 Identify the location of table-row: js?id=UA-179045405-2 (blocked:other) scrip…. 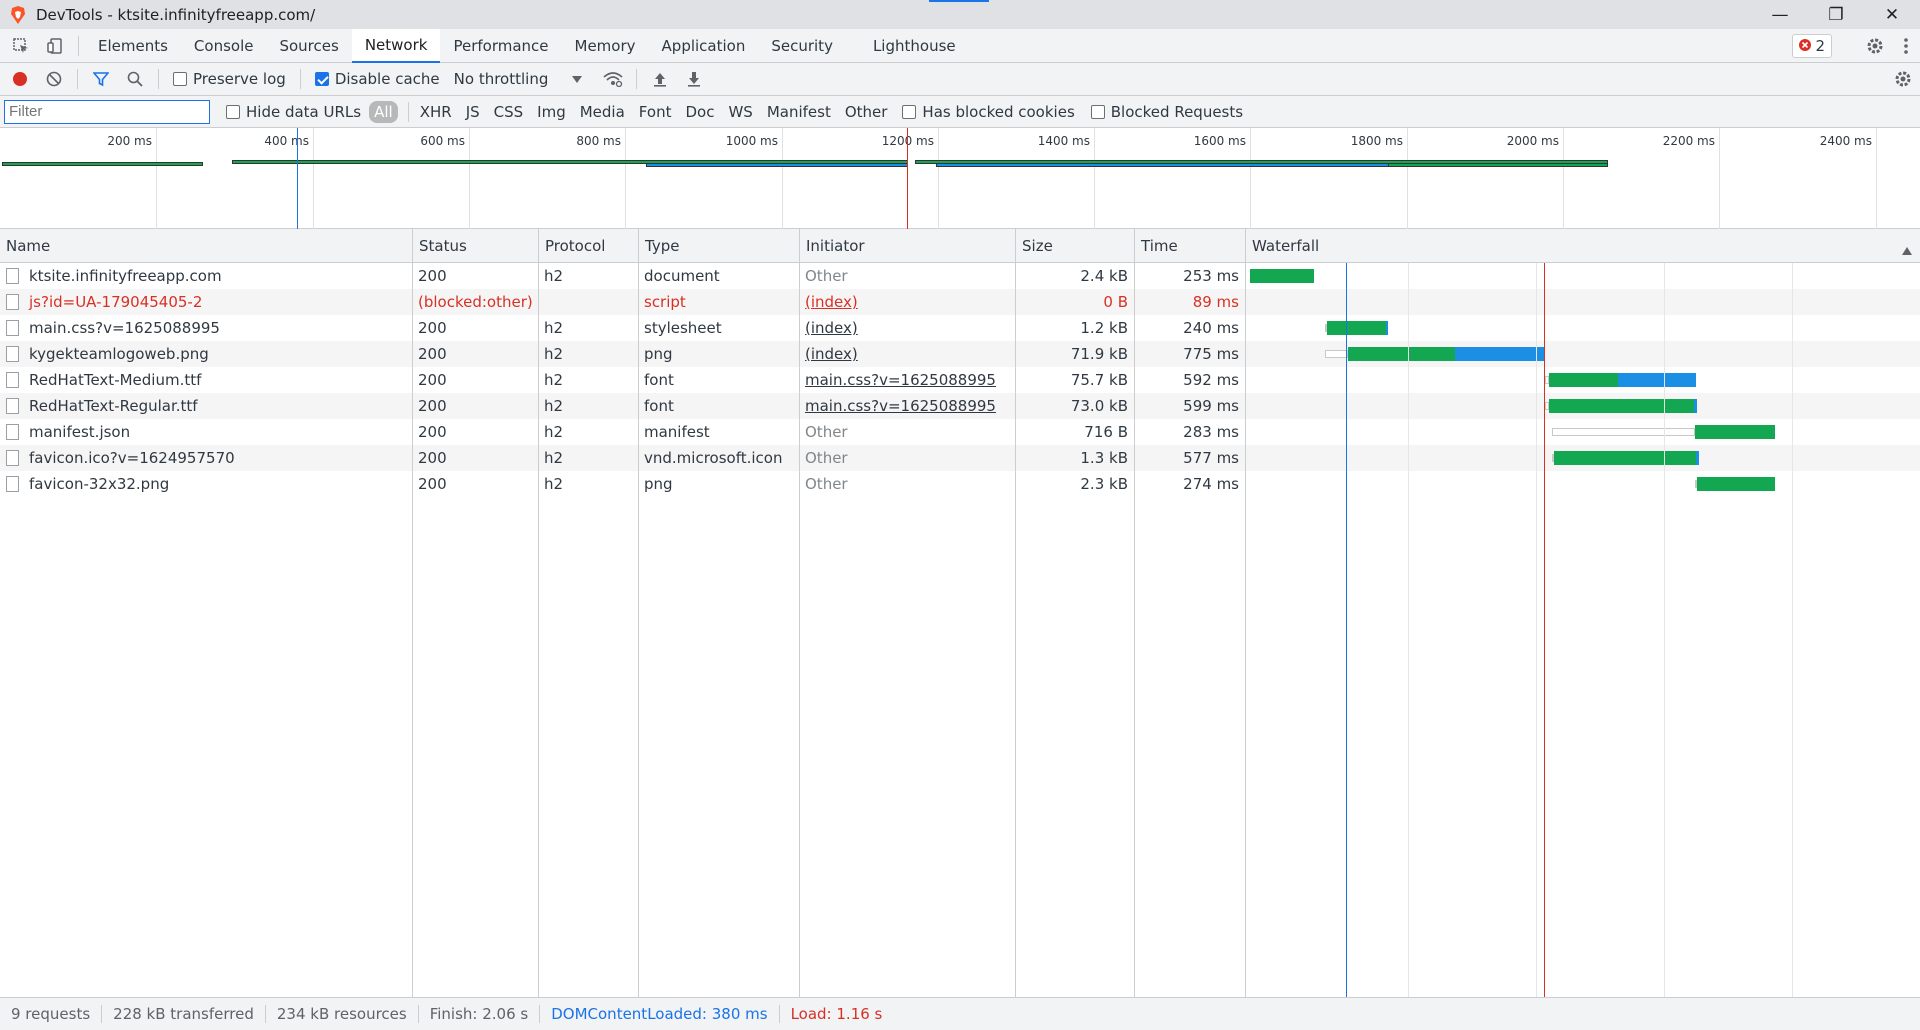
(960, 302).